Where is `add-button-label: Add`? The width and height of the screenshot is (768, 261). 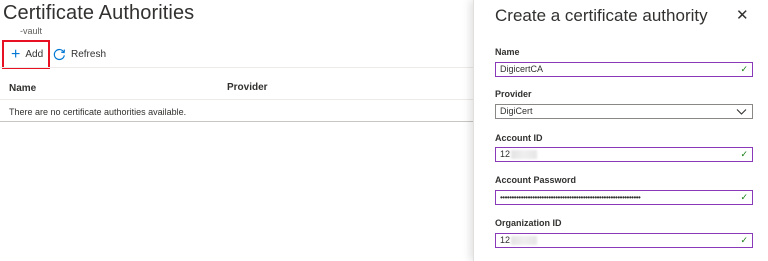
add-button-label: Add is located at coordinates (34, 54).